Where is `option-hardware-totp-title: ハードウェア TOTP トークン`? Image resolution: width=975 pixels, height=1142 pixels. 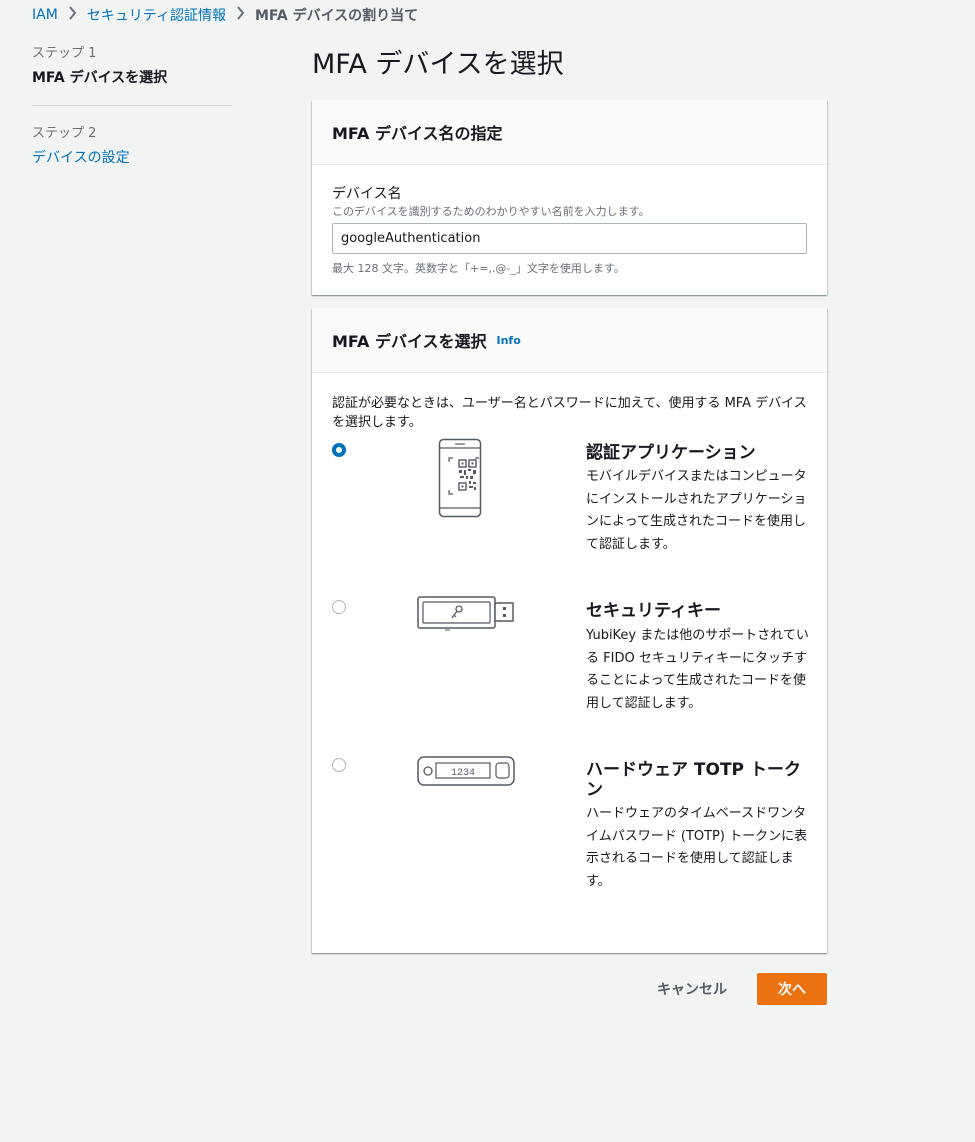 option-hardware-totp-title: ハードウェア TOTP トークン is located at coordinates (693, 780).